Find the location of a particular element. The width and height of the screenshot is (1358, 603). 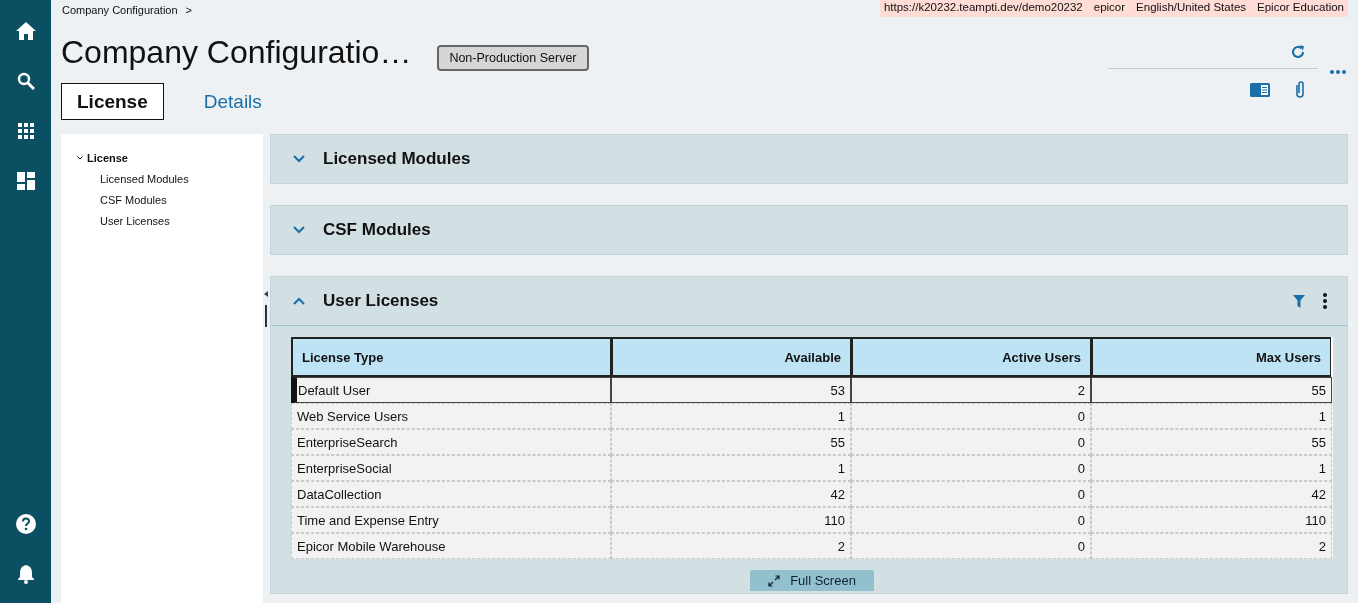

ellipsis-icon is located at coordinates (1338, 72).